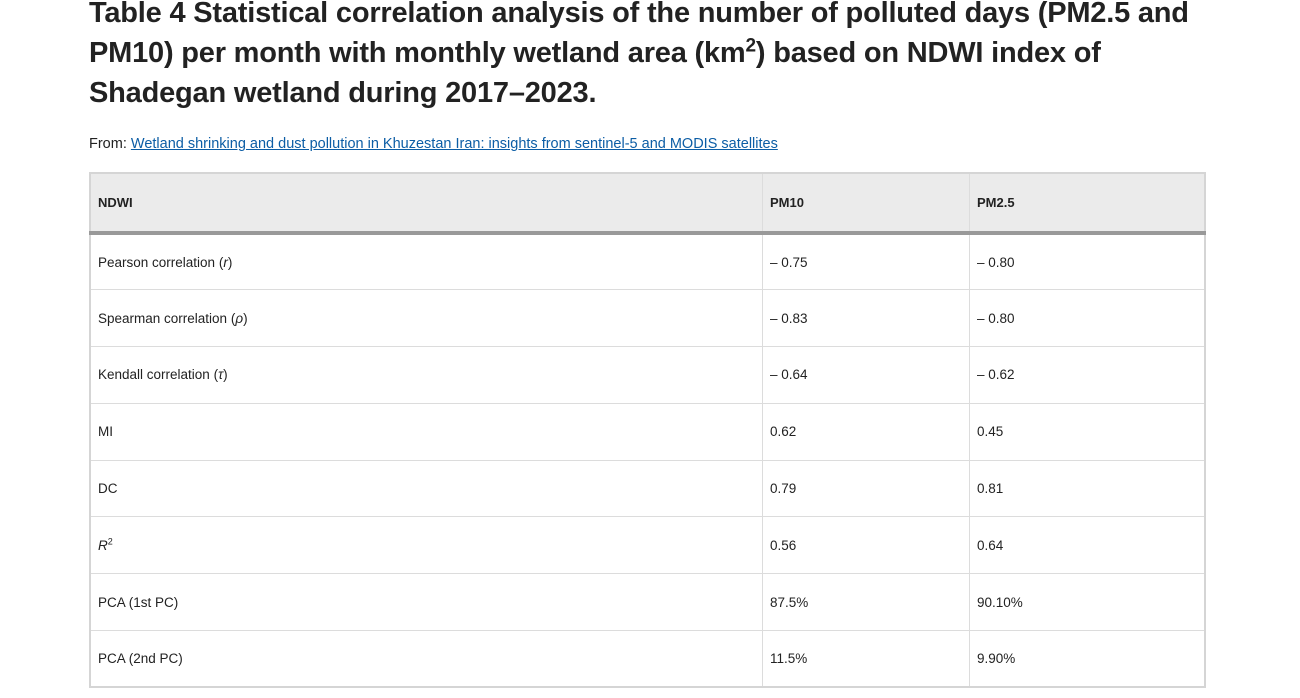  I want to click on row-label-text: MI, so click(105, 432).